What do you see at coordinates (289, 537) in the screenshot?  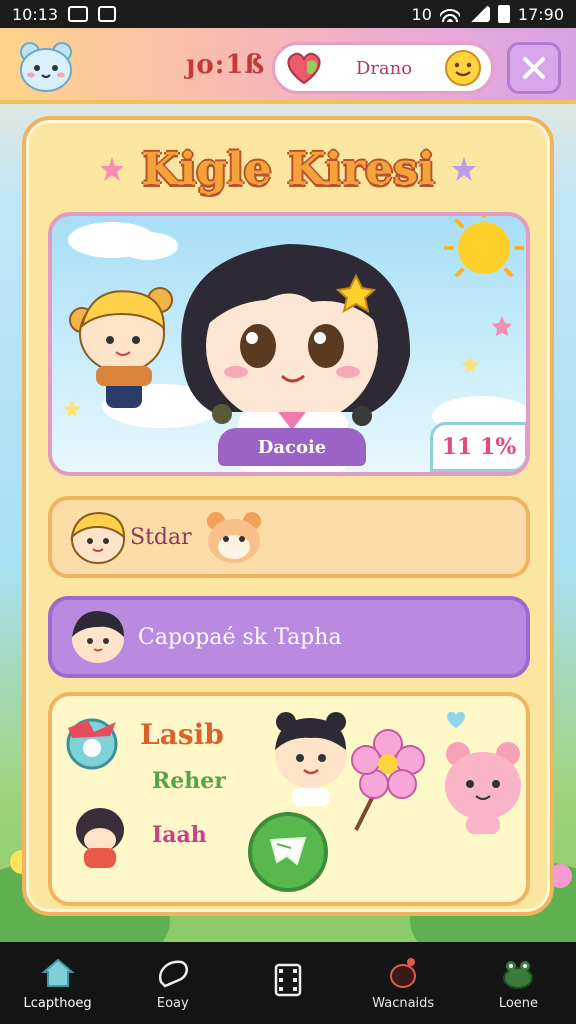 I see `option-row-1: Stdar` at bounding box center [289, 537].